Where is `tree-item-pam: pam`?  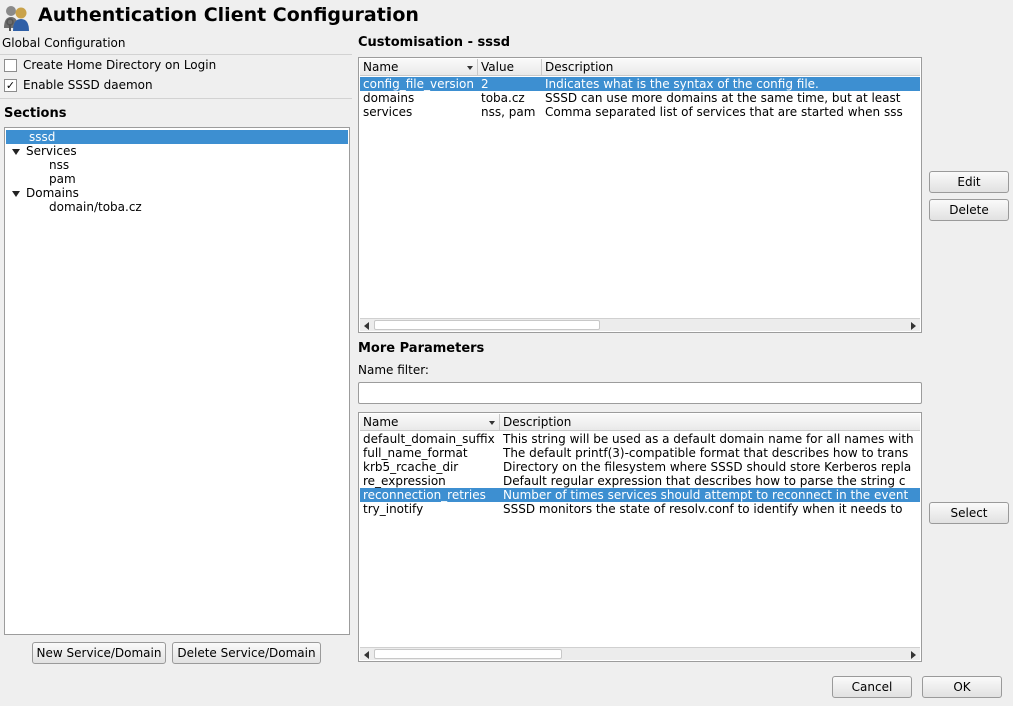 tree-item-pam: pam is located at coordinates (177, 179).